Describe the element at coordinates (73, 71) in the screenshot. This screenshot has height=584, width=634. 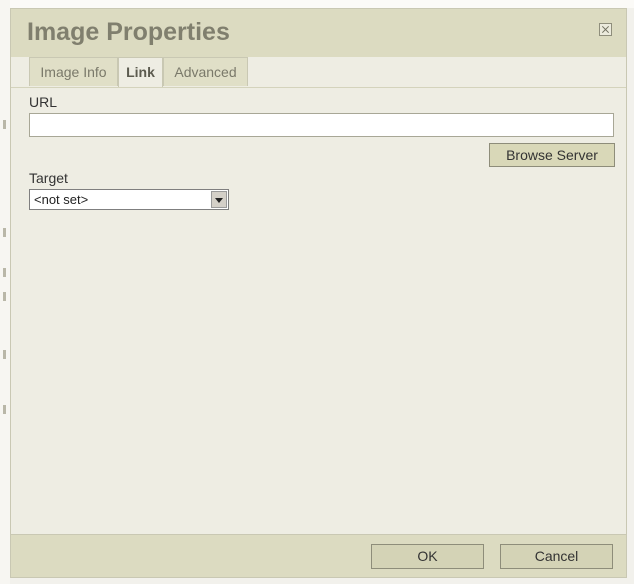
I see `tab-image-info: Image Info` at that location.